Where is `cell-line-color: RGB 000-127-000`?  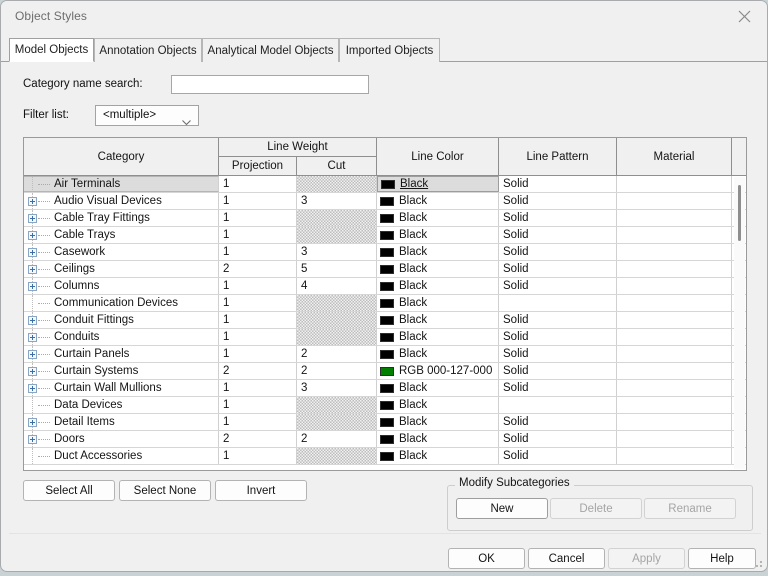 cell-line-color: RGB 000-127-000 is located at coordinates (438, 371).